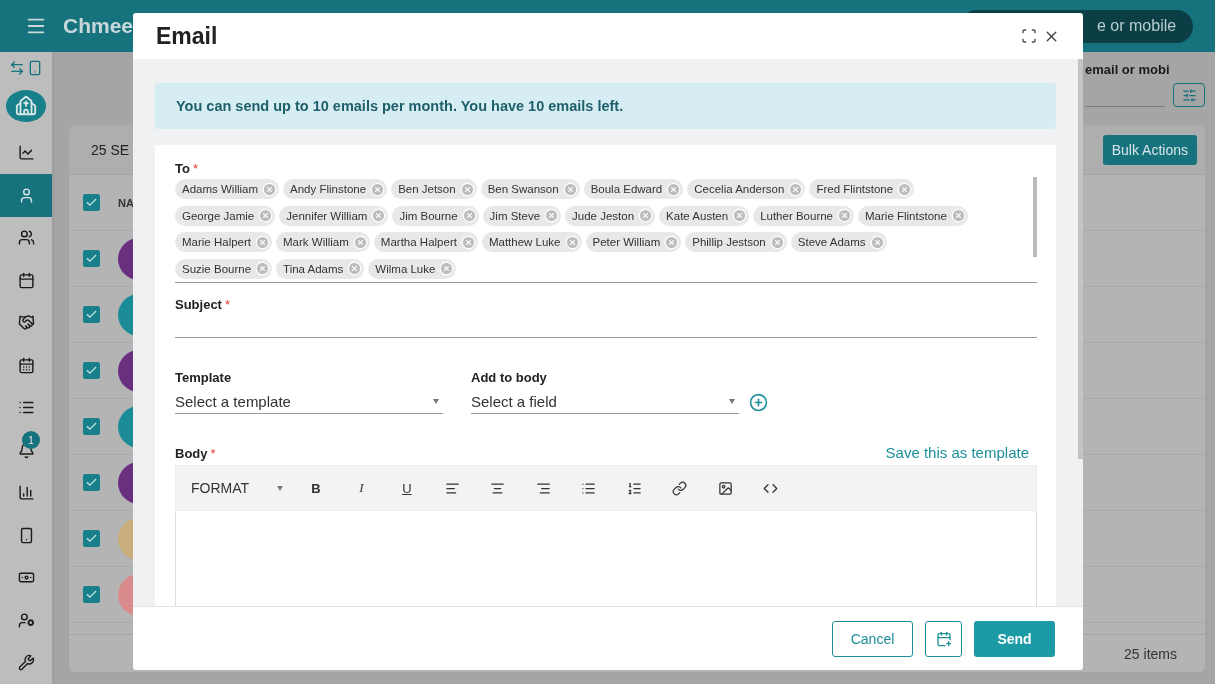 The width and height of the screenshot is (1215, 684). What do you see at coordinates (26, 323) in the screenshot?
I see `handshake-icon` at bounding box center [26, 323].